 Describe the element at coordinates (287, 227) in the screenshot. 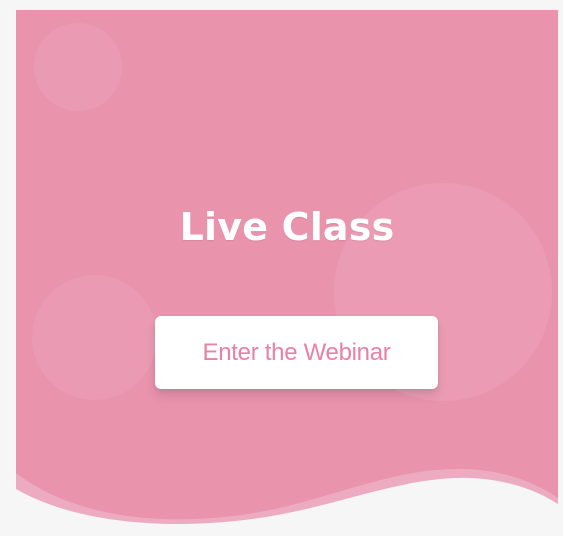

I see `card-title: Live Class` at that location.